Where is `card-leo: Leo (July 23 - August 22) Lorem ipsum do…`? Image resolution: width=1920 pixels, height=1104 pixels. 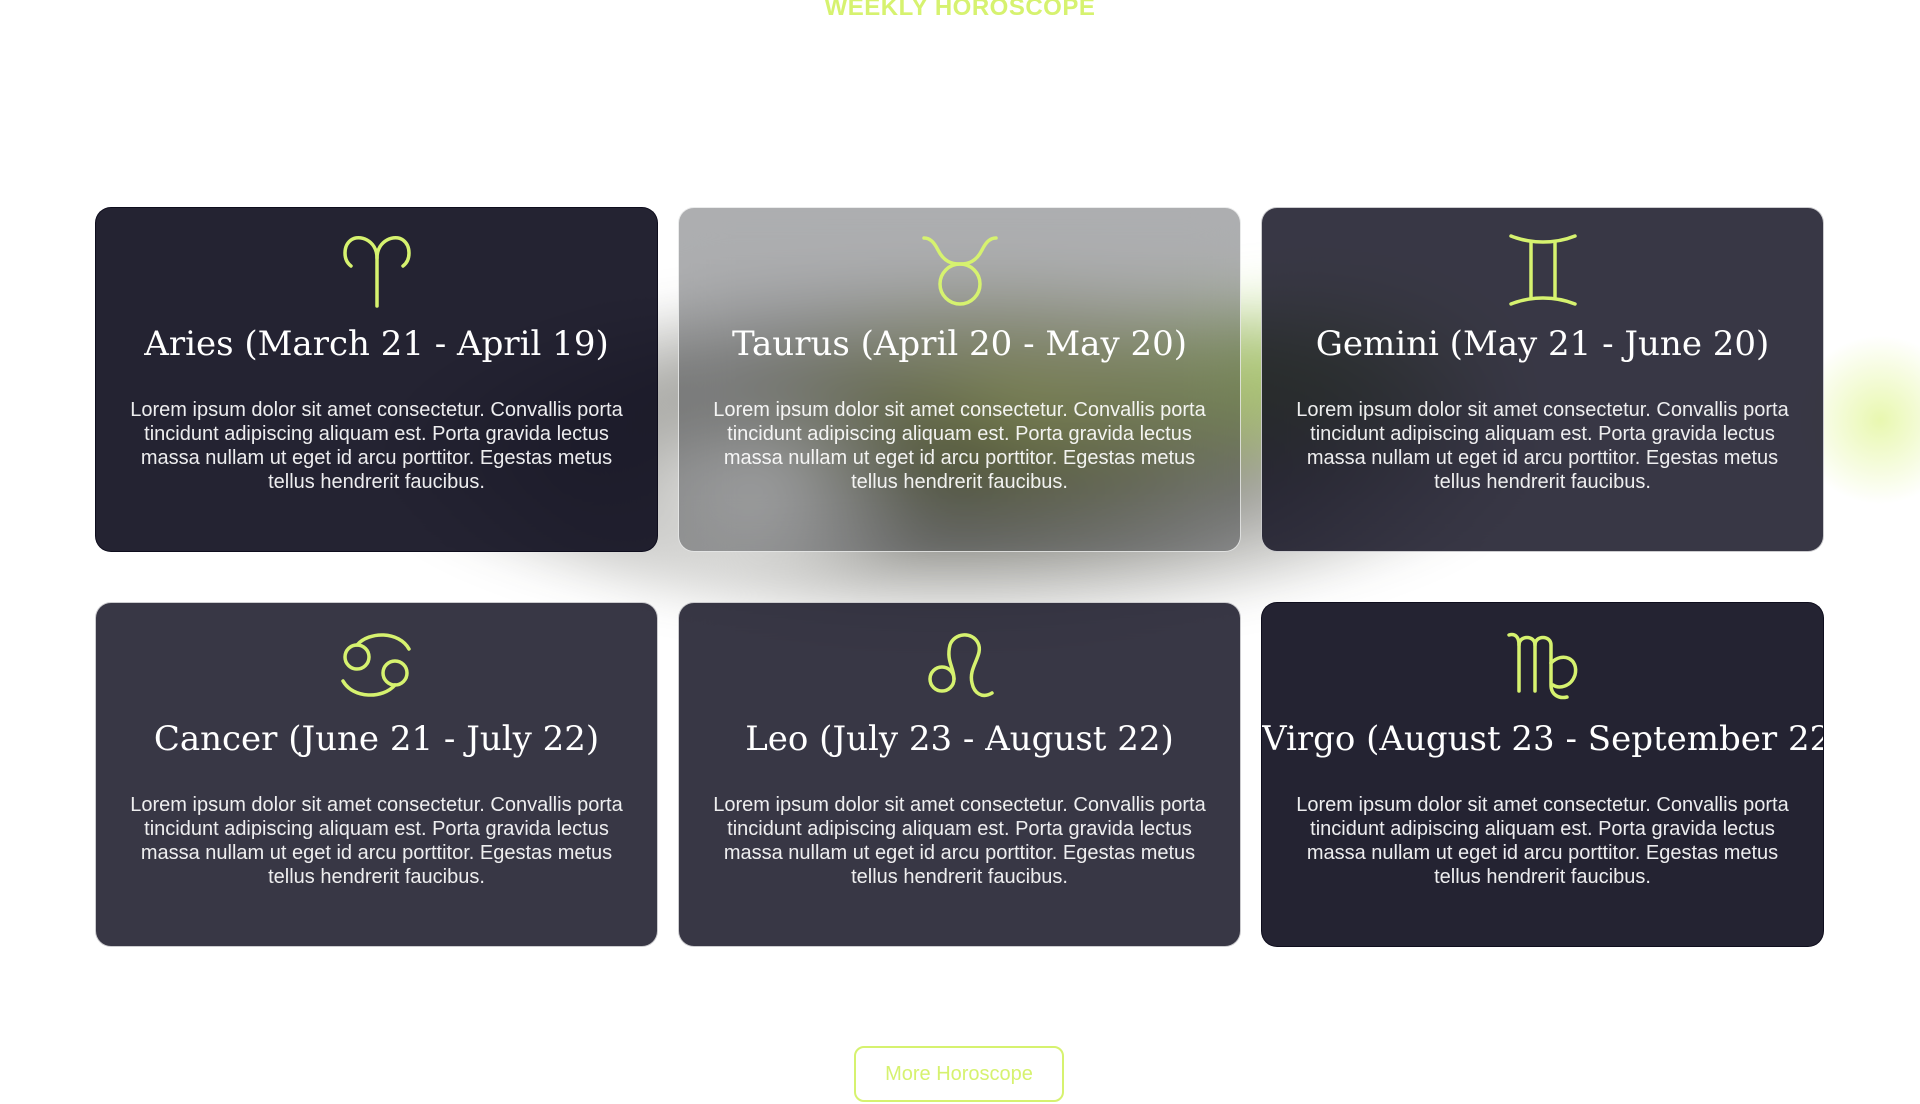
card-leo: Leo (July 23 - August 22) Lorem ipsum do… is located at coordinates (959, 774).